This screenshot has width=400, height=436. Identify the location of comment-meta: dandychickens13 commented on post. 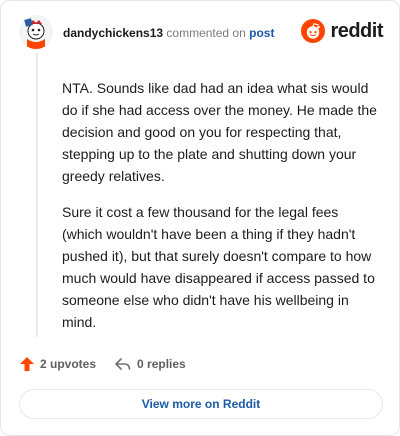
(168, 33).